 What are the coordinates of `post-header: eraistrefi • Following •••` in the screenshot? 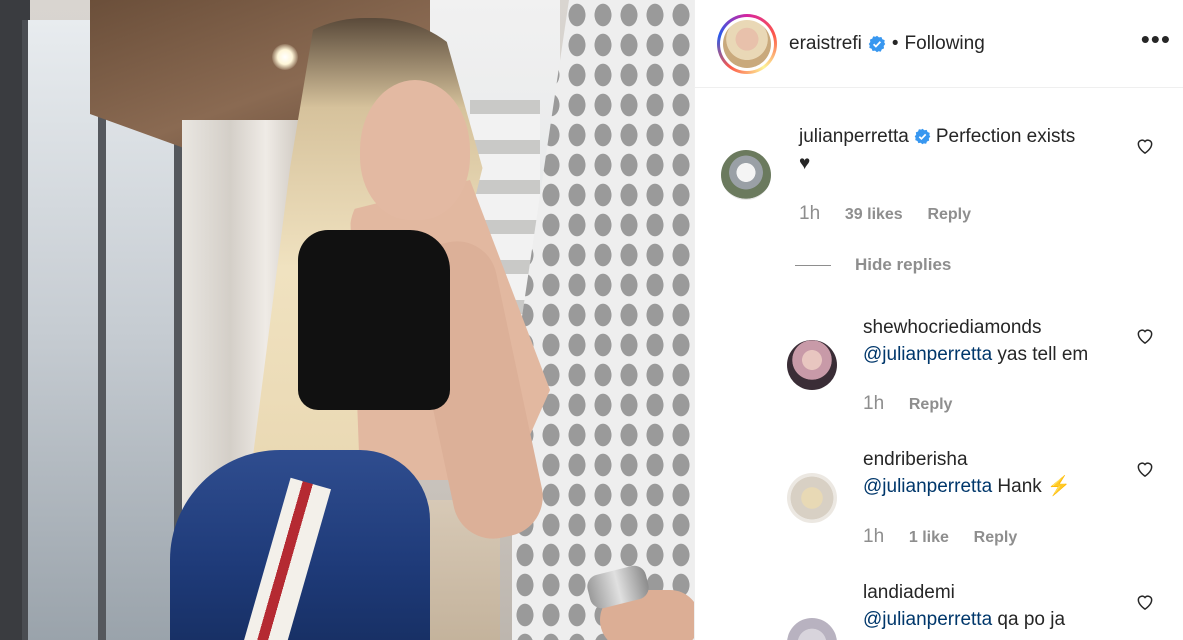 It's located at (939, 44).